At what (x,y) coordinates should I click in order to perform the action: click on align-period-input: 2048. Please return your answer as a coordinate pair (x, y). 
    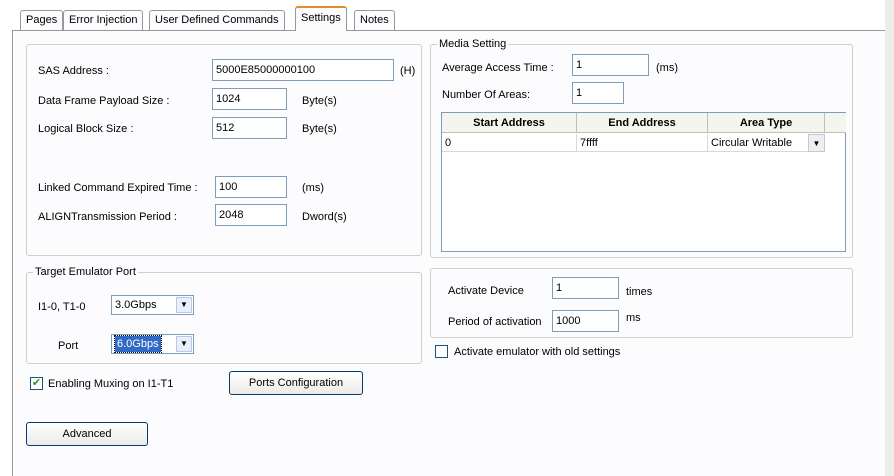
    Looking at the image, I should click on (251, 215).